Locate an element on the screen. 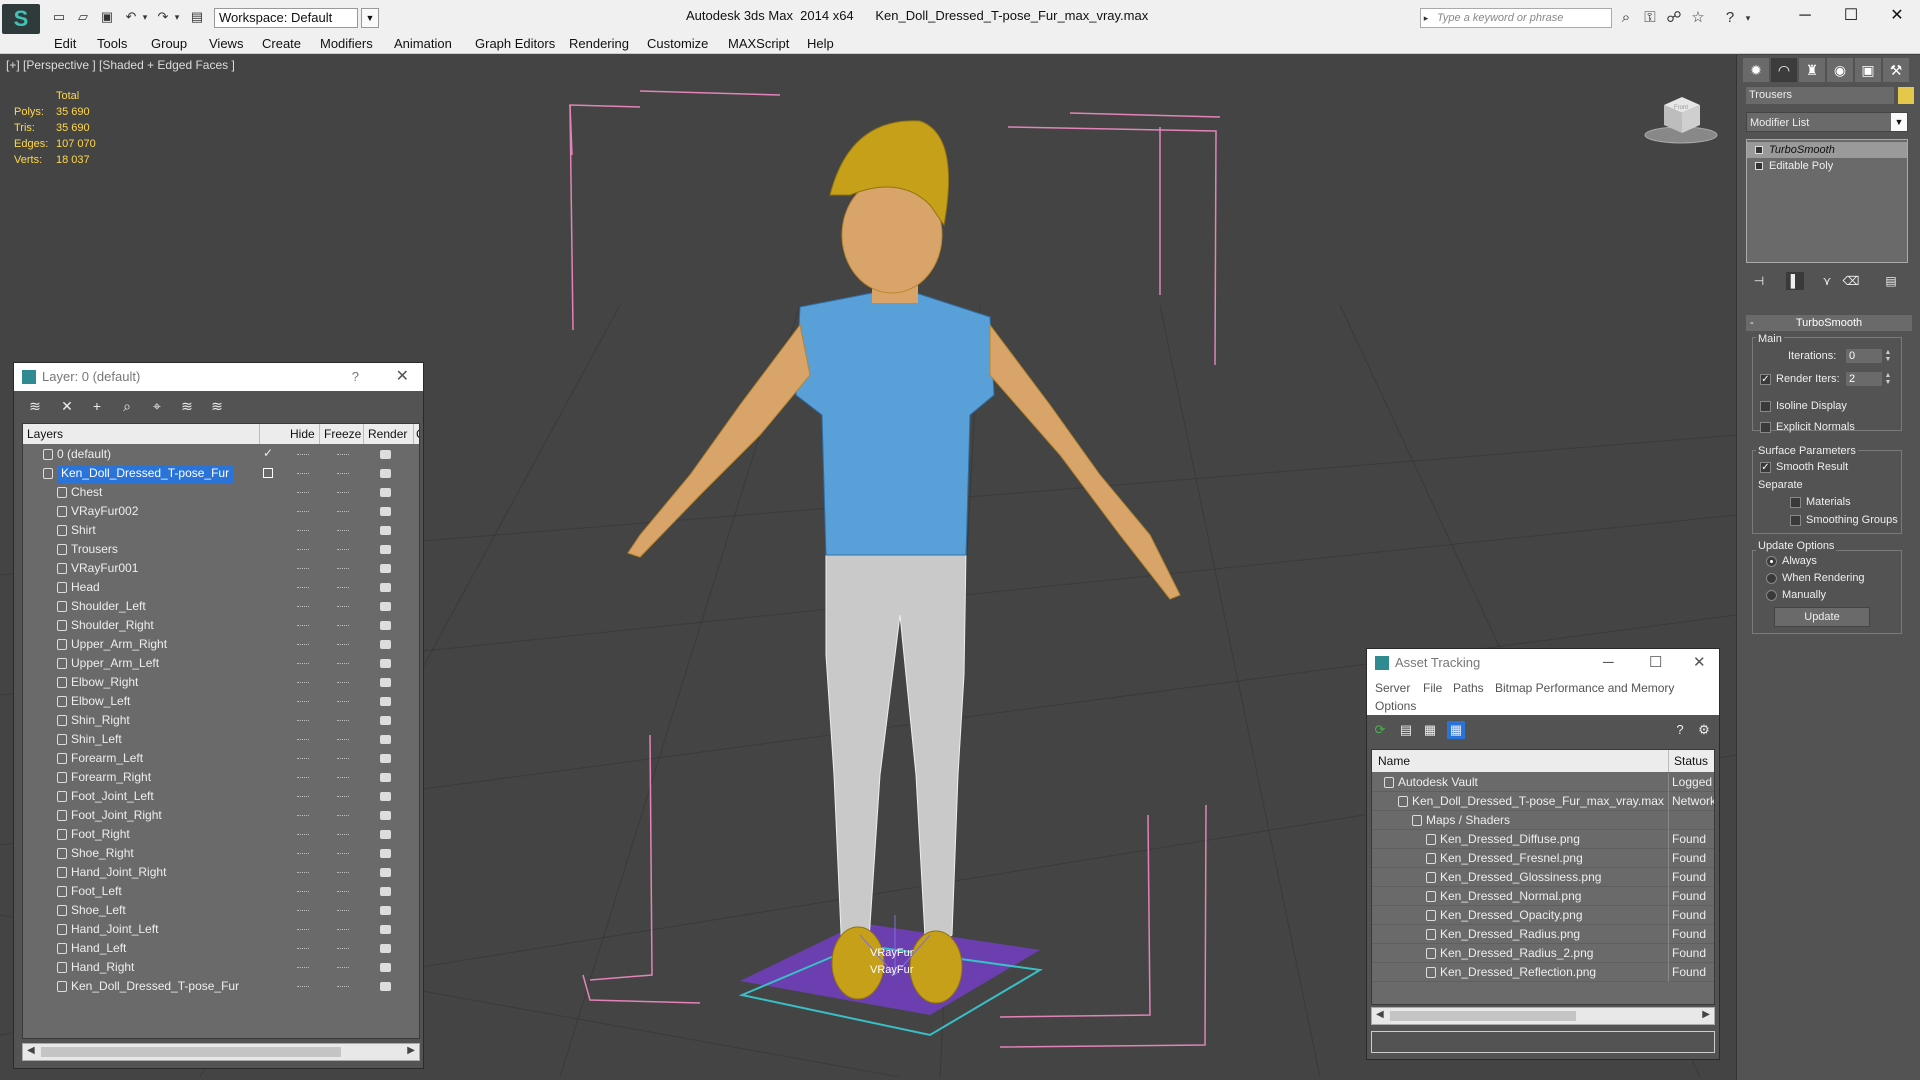  layer-object-row: Foot_Joint_Left is located at coordinates (221, 796).